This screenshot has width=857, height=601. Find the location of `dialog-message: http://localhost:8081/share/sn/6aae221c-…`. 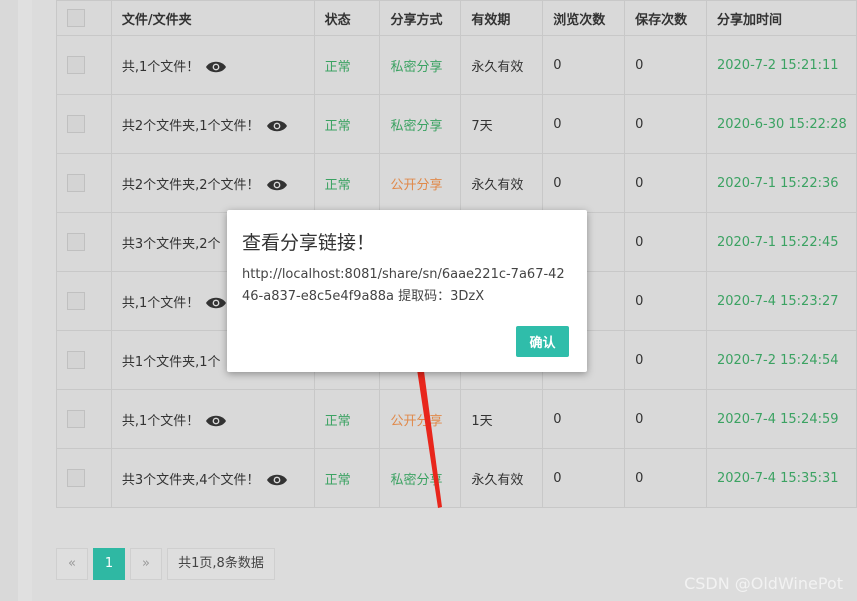

dialog-message: http://localhost:8081/share/sn/6aae221c-… is located at coordinates (407, 286).